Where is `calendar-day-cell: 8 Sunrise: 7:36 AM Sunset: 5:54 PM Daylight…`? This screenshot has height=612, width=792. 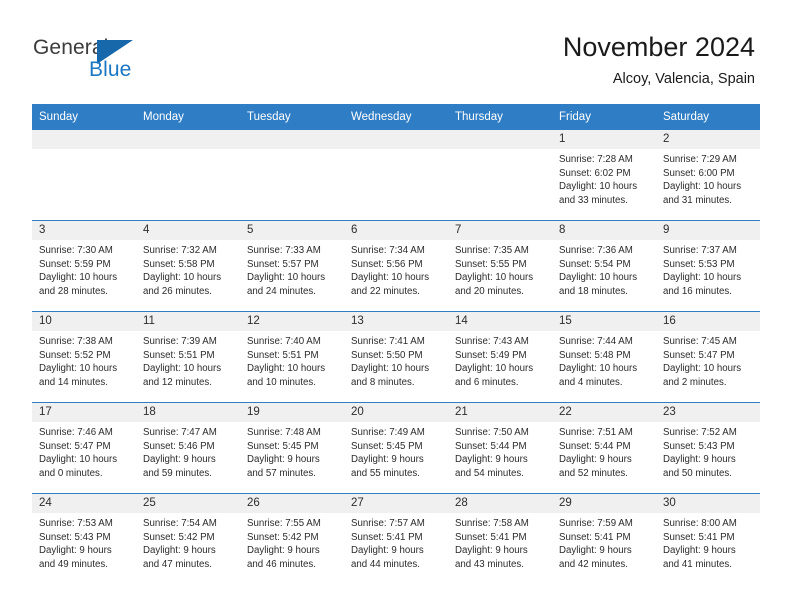 calendar-day-cell: 8 Sunrise: 7:36 AM Sunset: 5:54 PM Daylight… is located at coordinates (604, 266).